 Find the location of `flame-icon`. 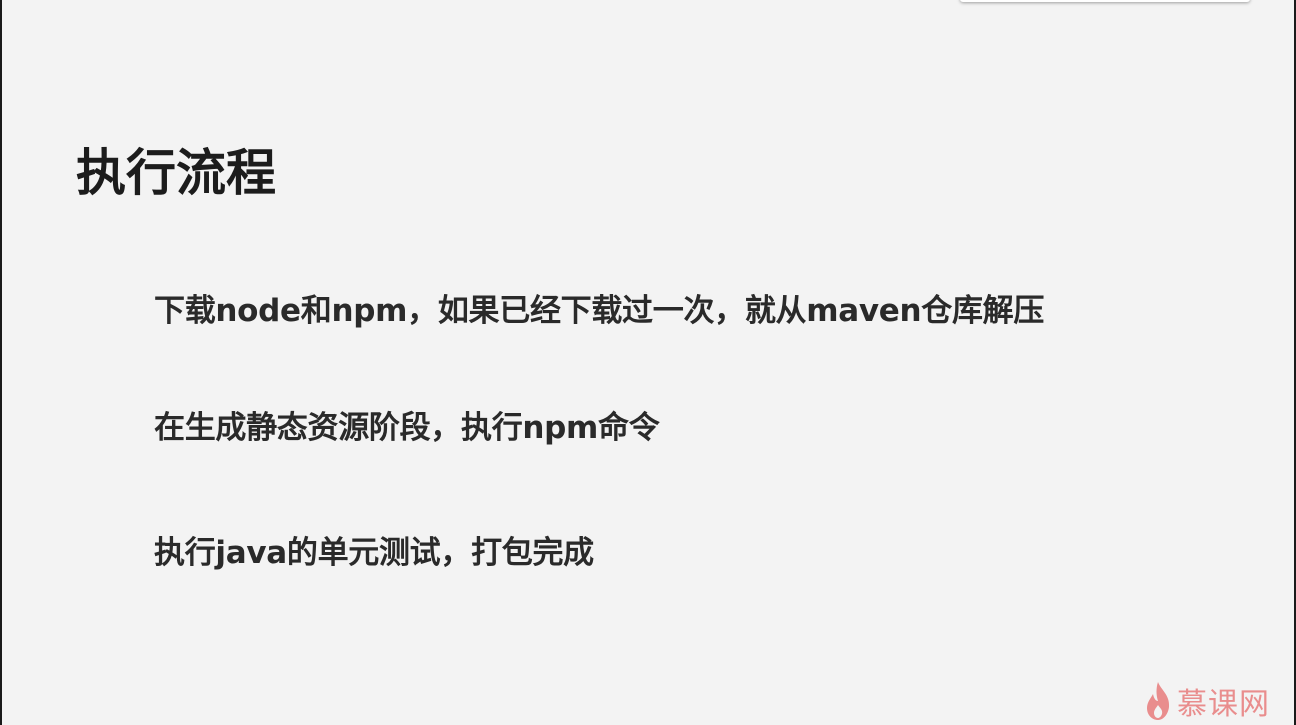

flame-icon is located at coordinates (1158, 701).